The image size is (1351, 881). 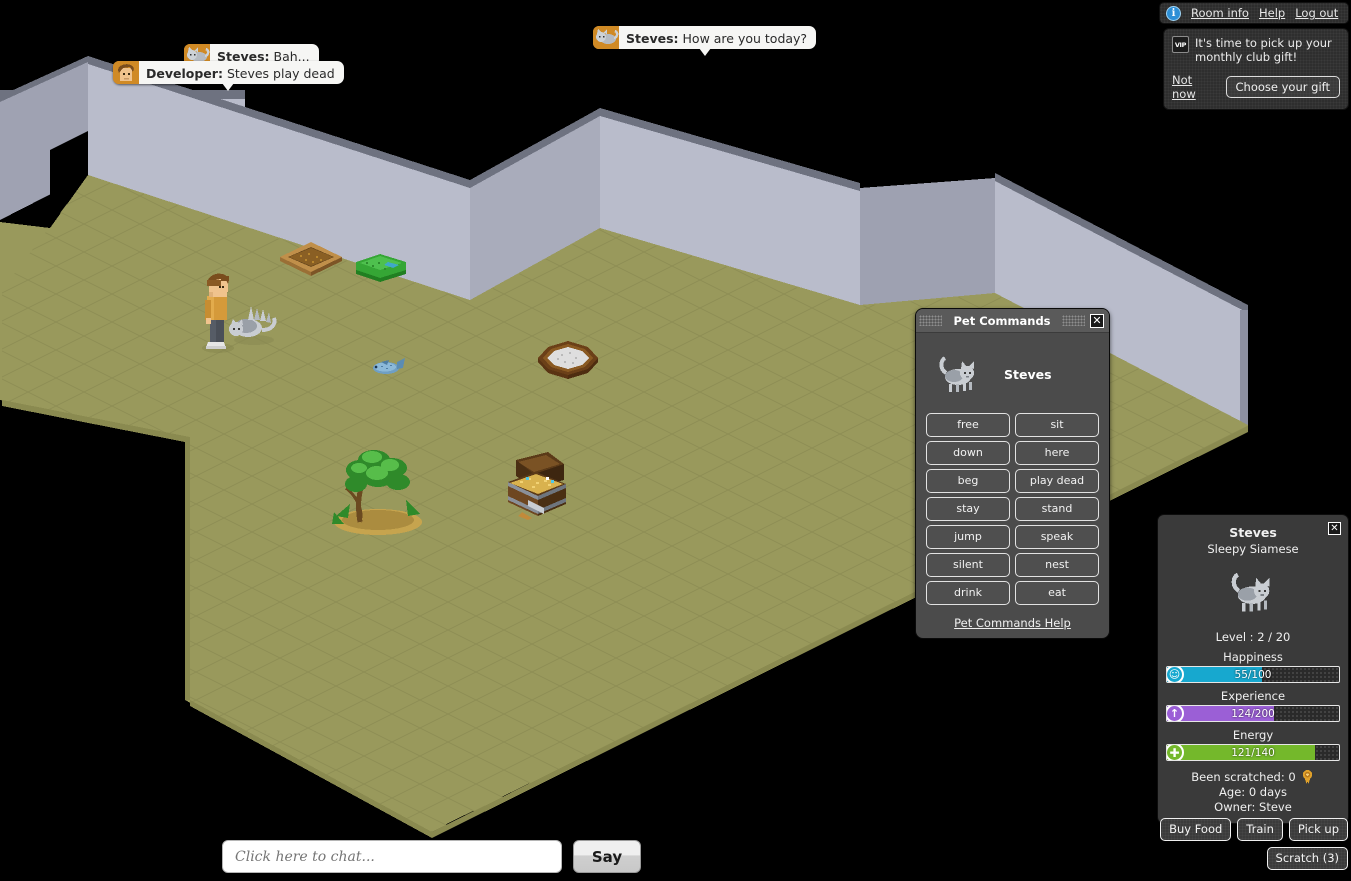 I want to click on happiness-bar: 55/100 ☺, so click(x=1253, y=674).